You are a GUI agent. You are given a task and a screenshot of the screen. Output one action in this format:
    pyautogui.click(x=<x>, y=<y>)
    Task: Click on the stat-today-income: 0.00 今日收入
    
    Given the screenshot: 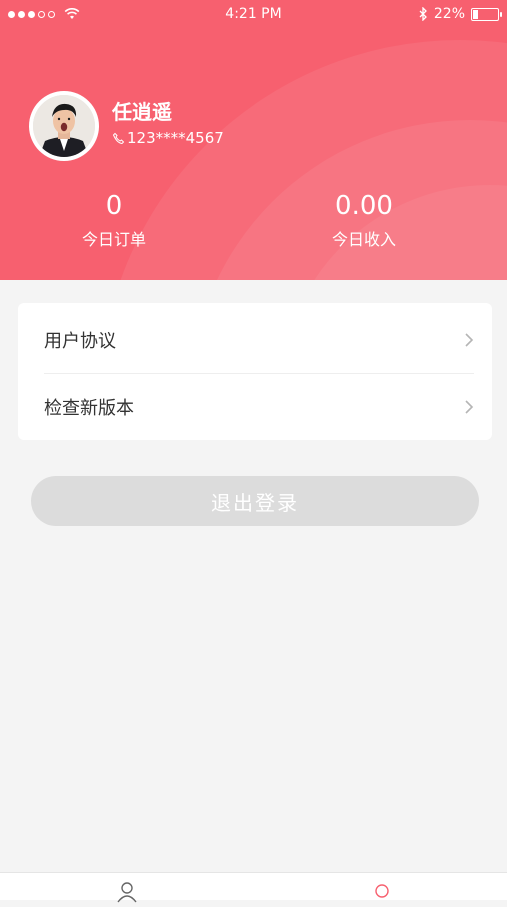 What is the action you would take?
    pyautogui.click(x=364, y=220)
    